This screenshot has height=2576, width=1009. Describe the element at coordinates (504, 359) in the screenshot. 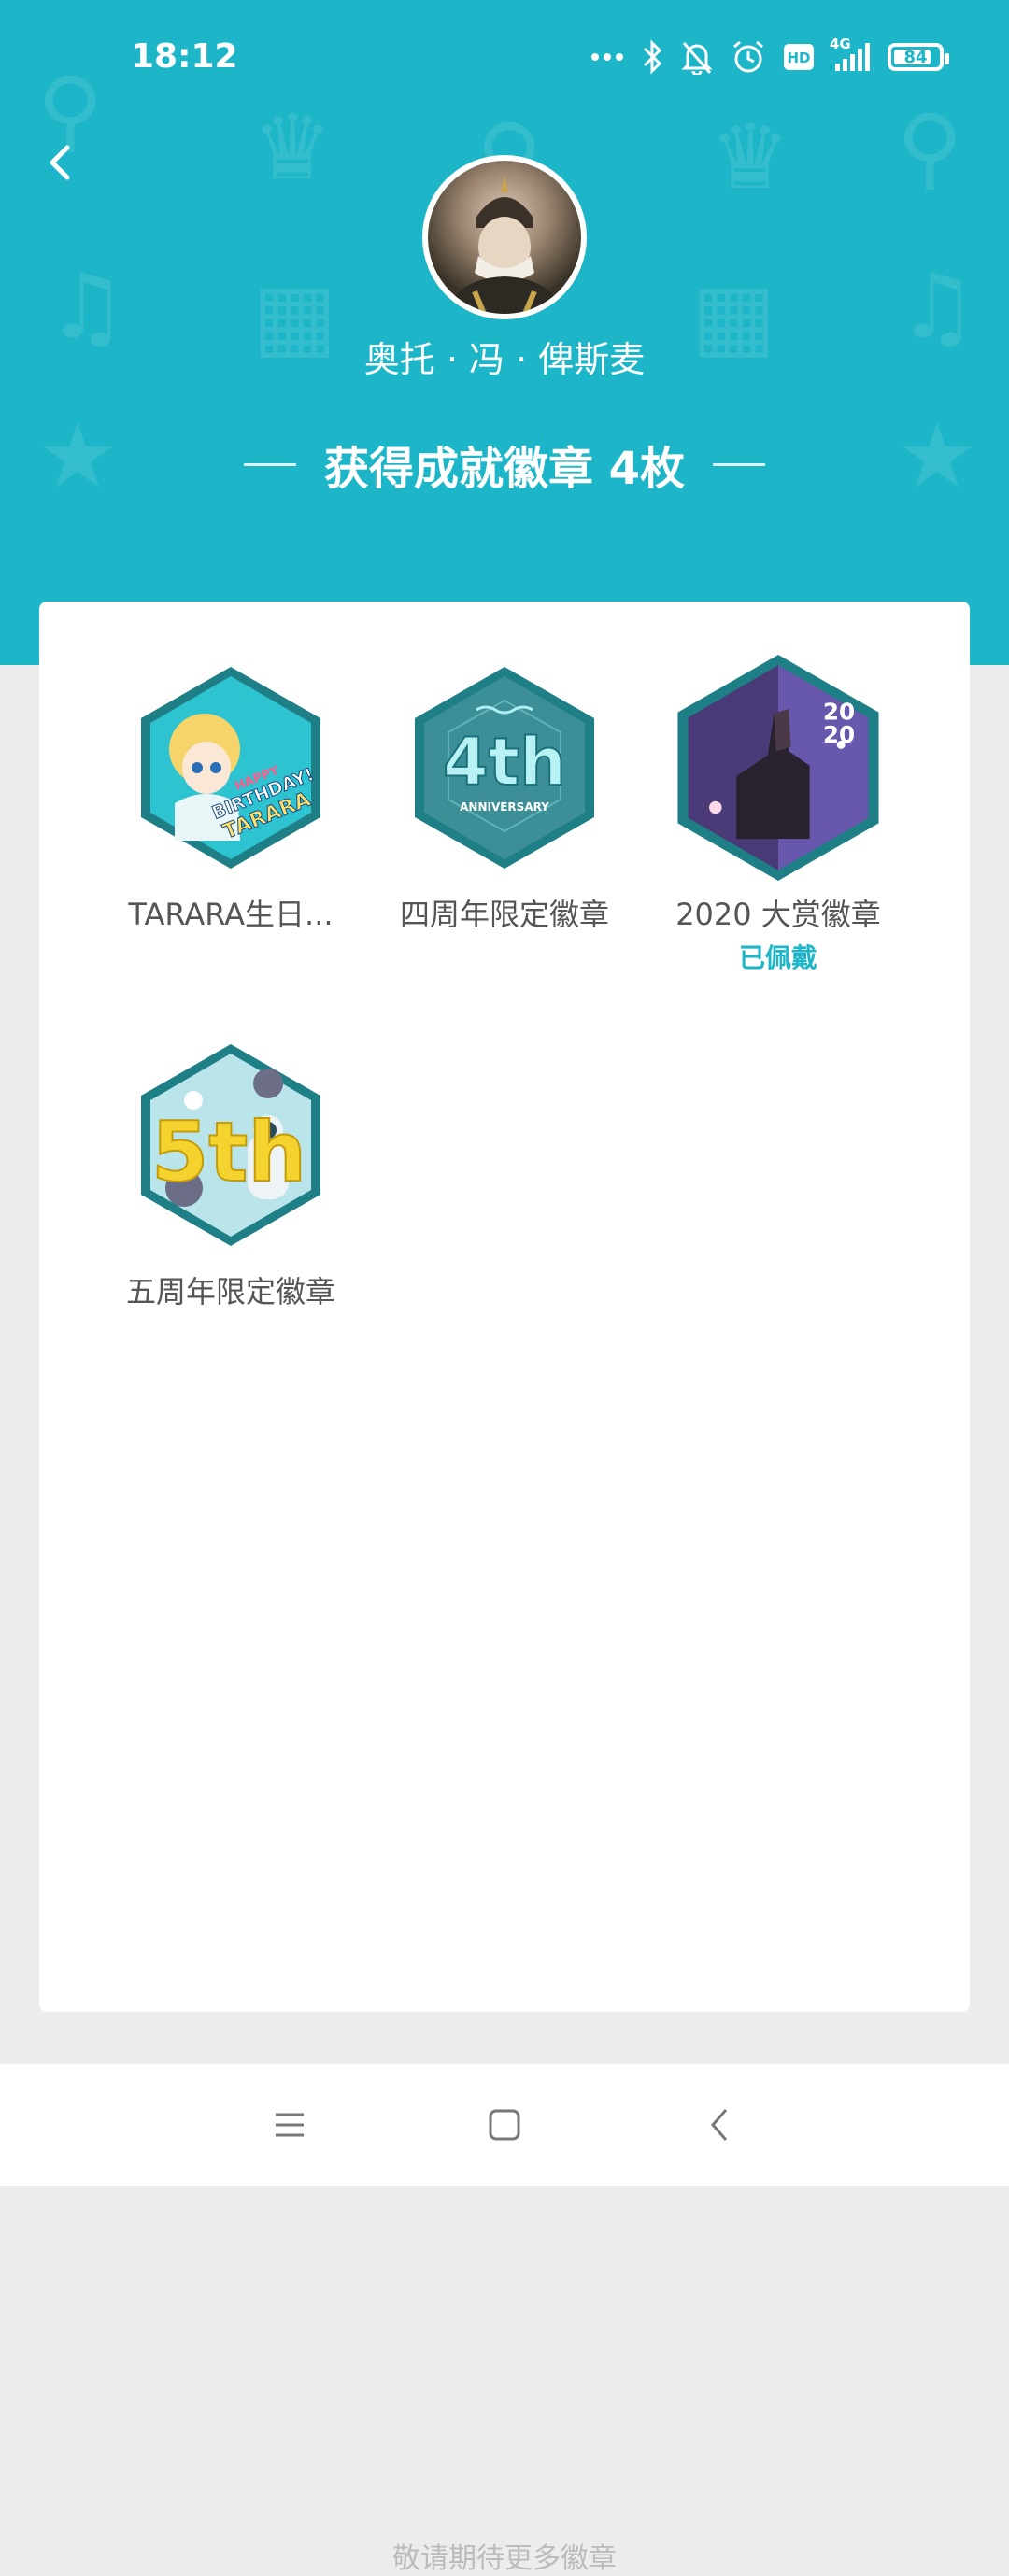

I see `profile-username: 奥托 · 冯 · 俾斯麦` at that location.